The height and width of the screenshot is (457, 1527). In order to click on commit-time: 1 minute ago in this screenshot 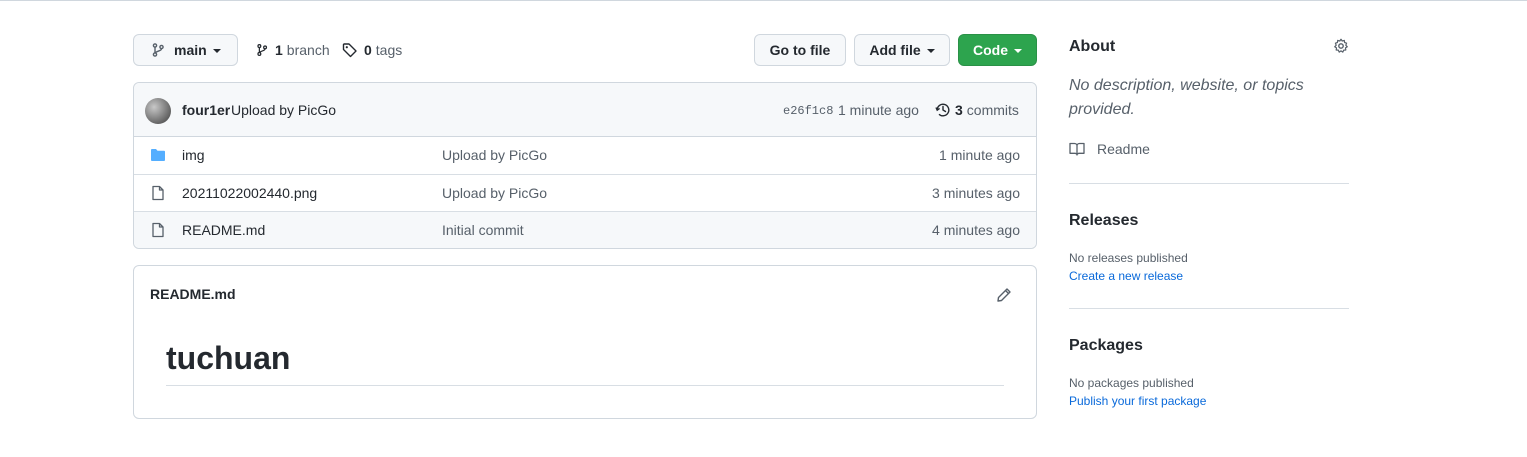, I will do `click(878, 110)`.